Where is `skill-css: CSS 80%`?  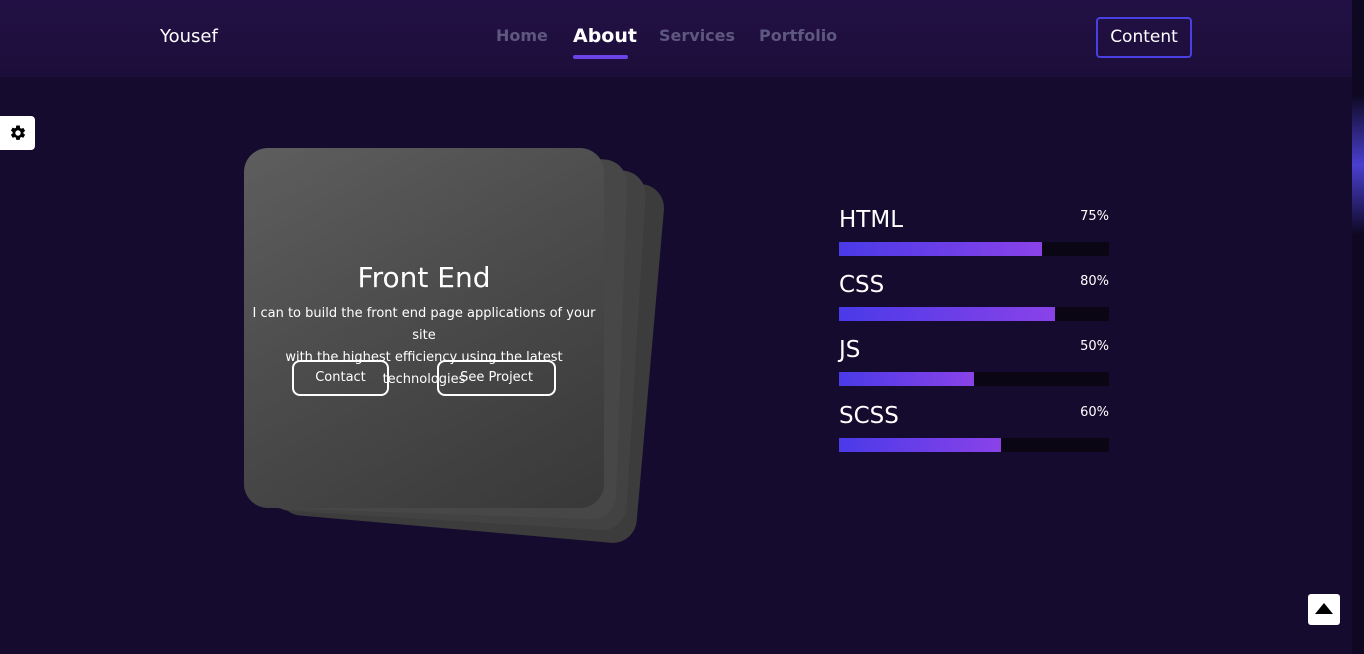
skill-css: CSS 80% is located at coordinates (974, 296).